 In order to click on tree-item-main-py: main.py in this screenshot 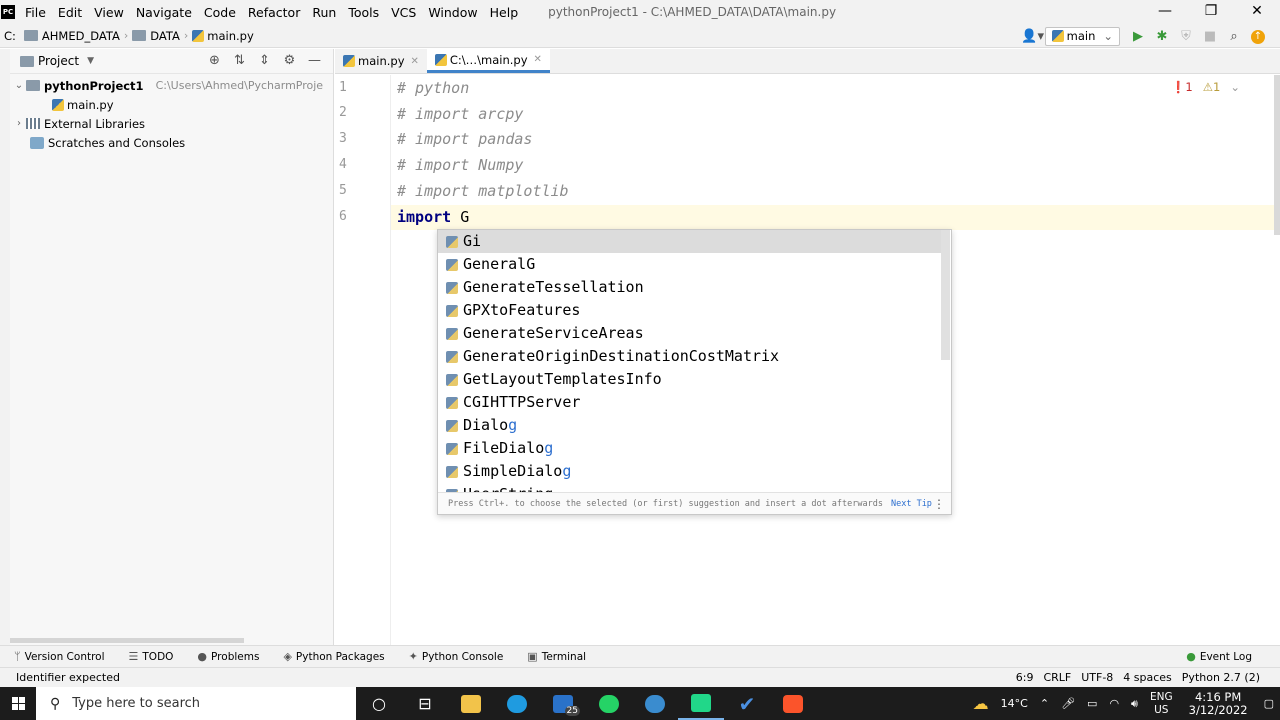, I will do `click(166, 104)`.